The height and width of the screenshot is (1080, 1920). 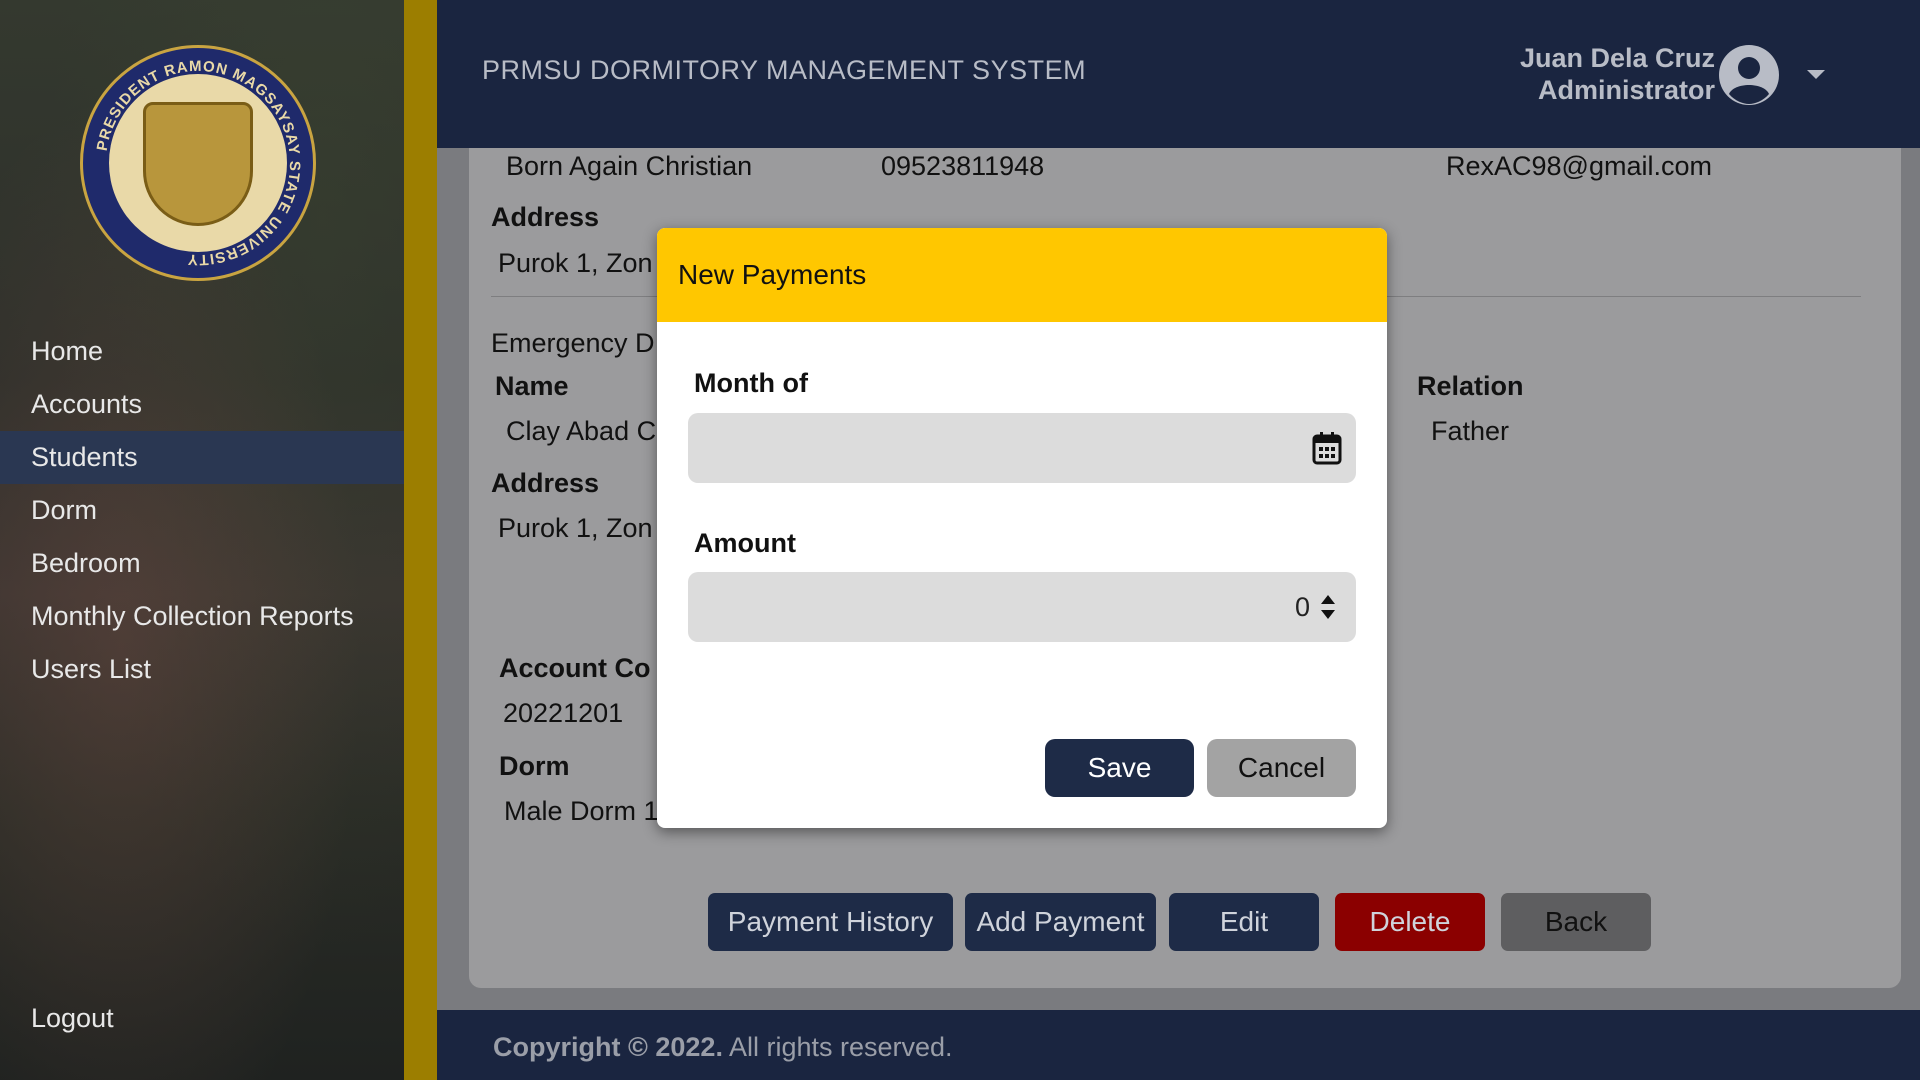 I want to click on dorm-value: Male Dorm 1, so click(x=581, y=811).